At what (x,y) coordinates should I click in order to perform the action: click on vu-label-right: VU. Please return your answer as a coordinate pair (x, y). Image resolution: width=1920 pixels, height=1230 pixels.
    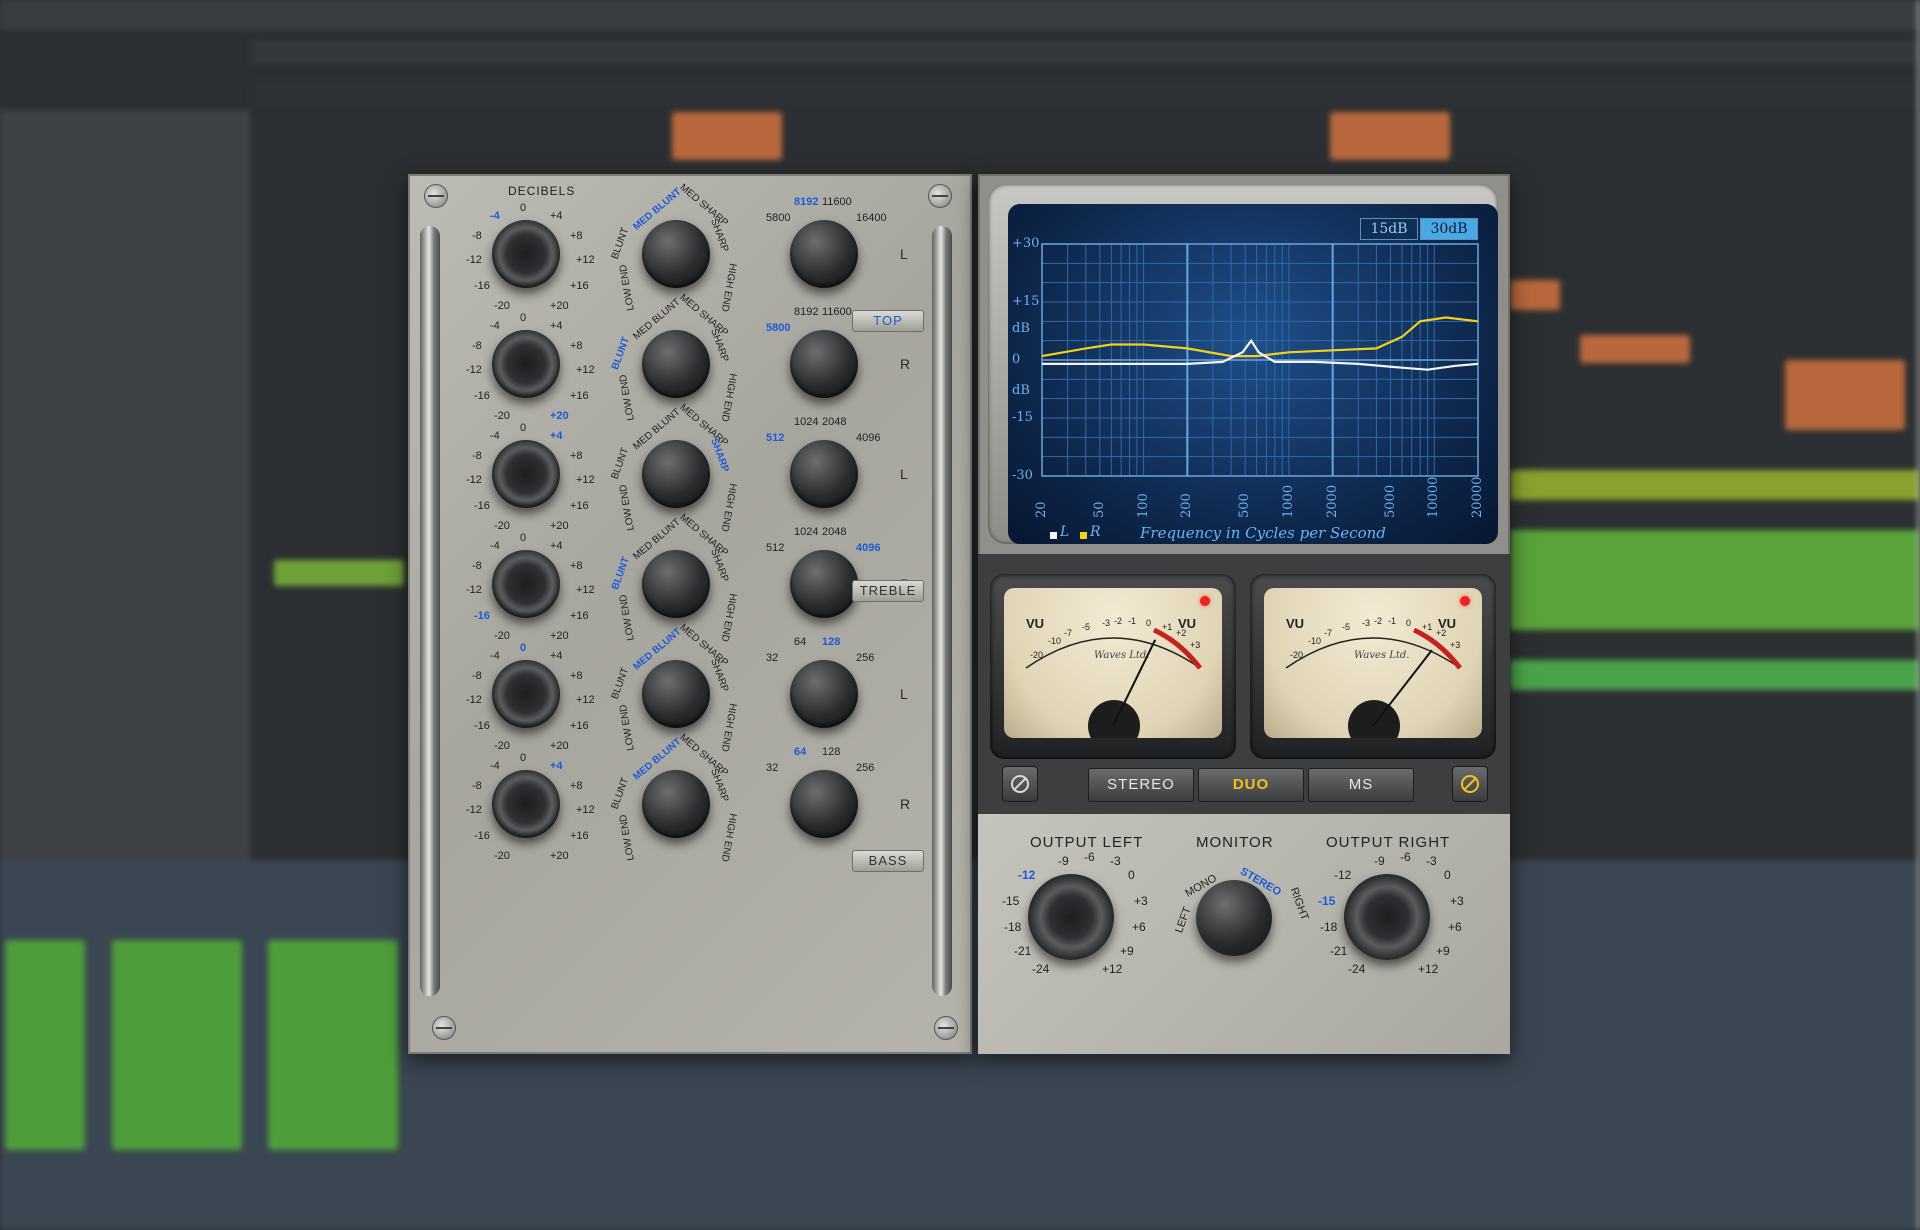
    Looking at the image, I should click on (1187, 623).